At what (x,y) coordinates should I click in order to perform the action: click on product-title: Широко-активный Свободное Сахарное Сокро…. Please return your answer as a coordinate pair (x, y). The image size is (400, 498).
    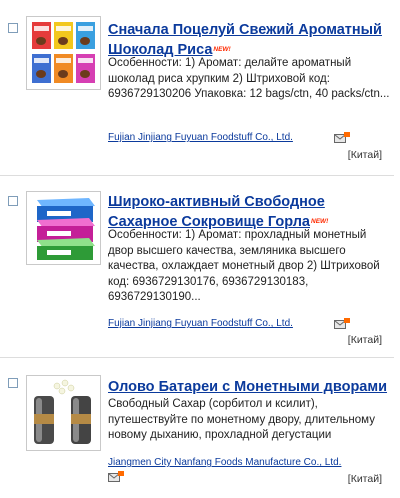
    Looking at the image, I should click on (216, 212).